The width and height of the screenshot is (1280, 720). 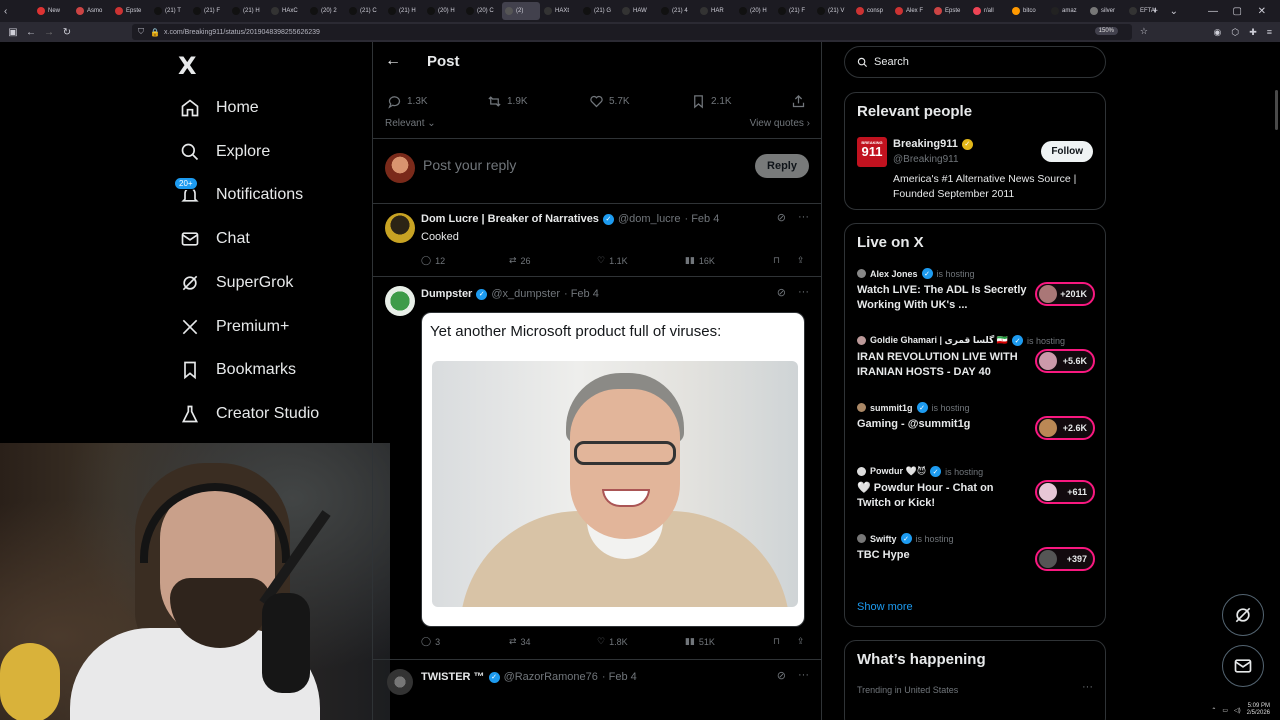 What do you see at coordinates (1155, 11) in the screenshot?
I see `new-tab-button: +` at bounding box center [1155, 11].